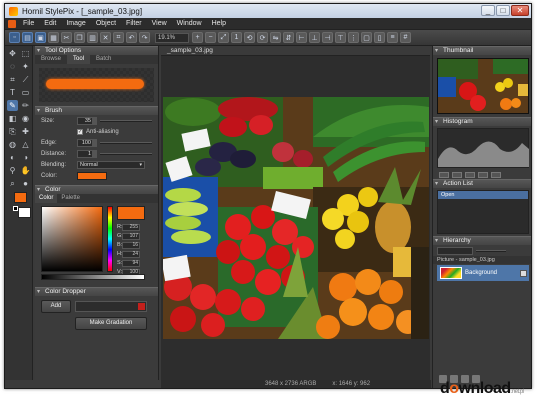  Describe the element at coordinates (85, 120) in the screenshot. I see `size-input: 35` at that location.